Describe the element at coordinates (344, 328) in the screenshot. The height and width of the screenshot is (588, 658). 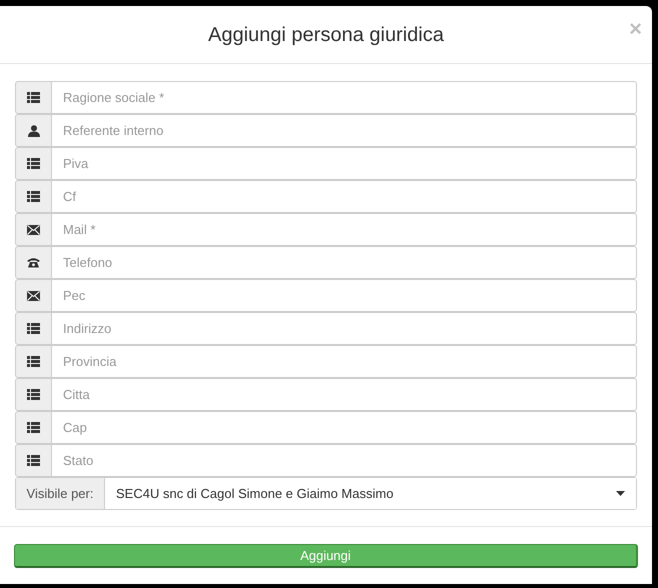
I see `input-field: Indirizzo` at that location.